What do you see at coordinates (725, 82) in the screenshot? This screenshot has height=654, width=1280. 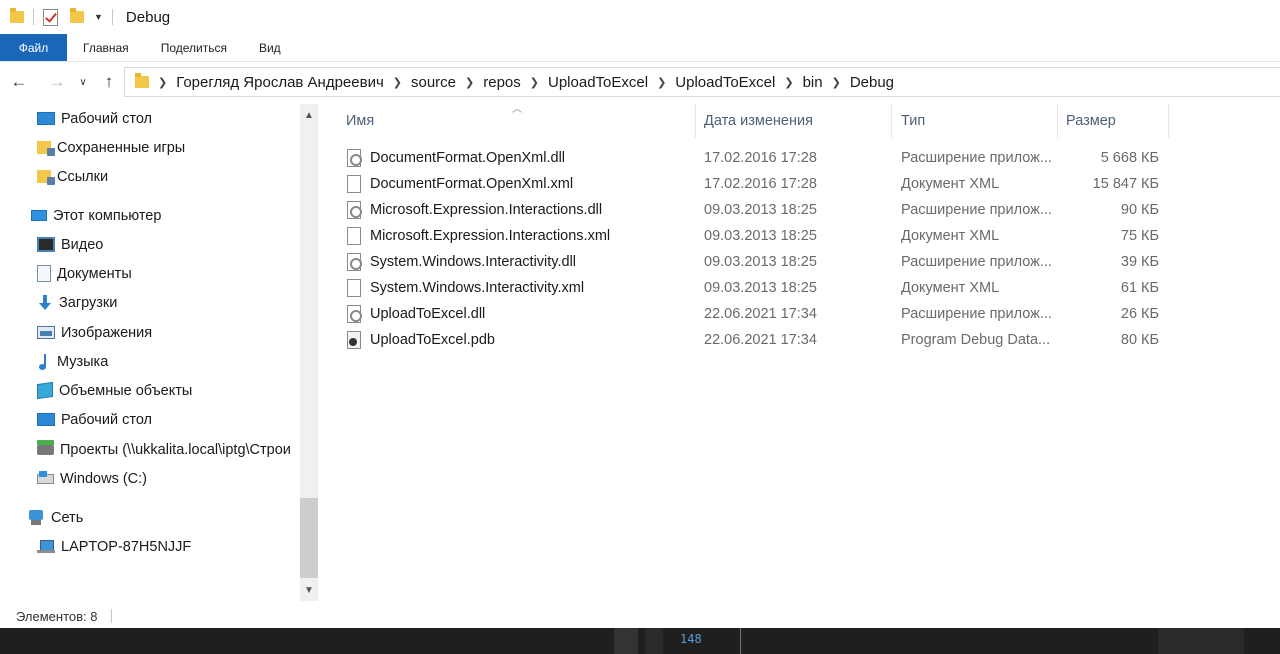 I see `breadcrumb-uploadtoexcel-project: UploadToExcel` at bounding box center [725, 82].